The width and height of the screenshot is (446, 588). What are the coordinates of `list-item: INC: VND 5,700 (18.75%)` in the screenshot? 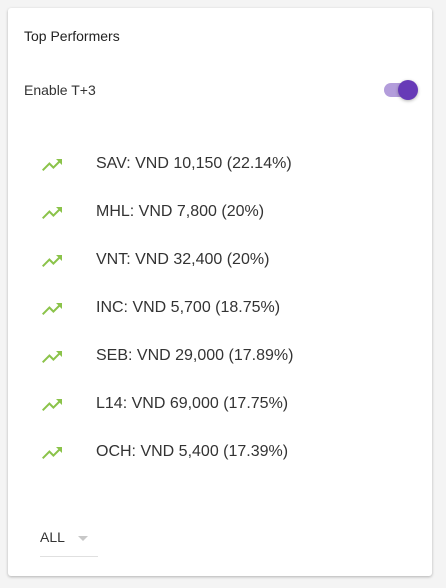 It's located at (220, 308).